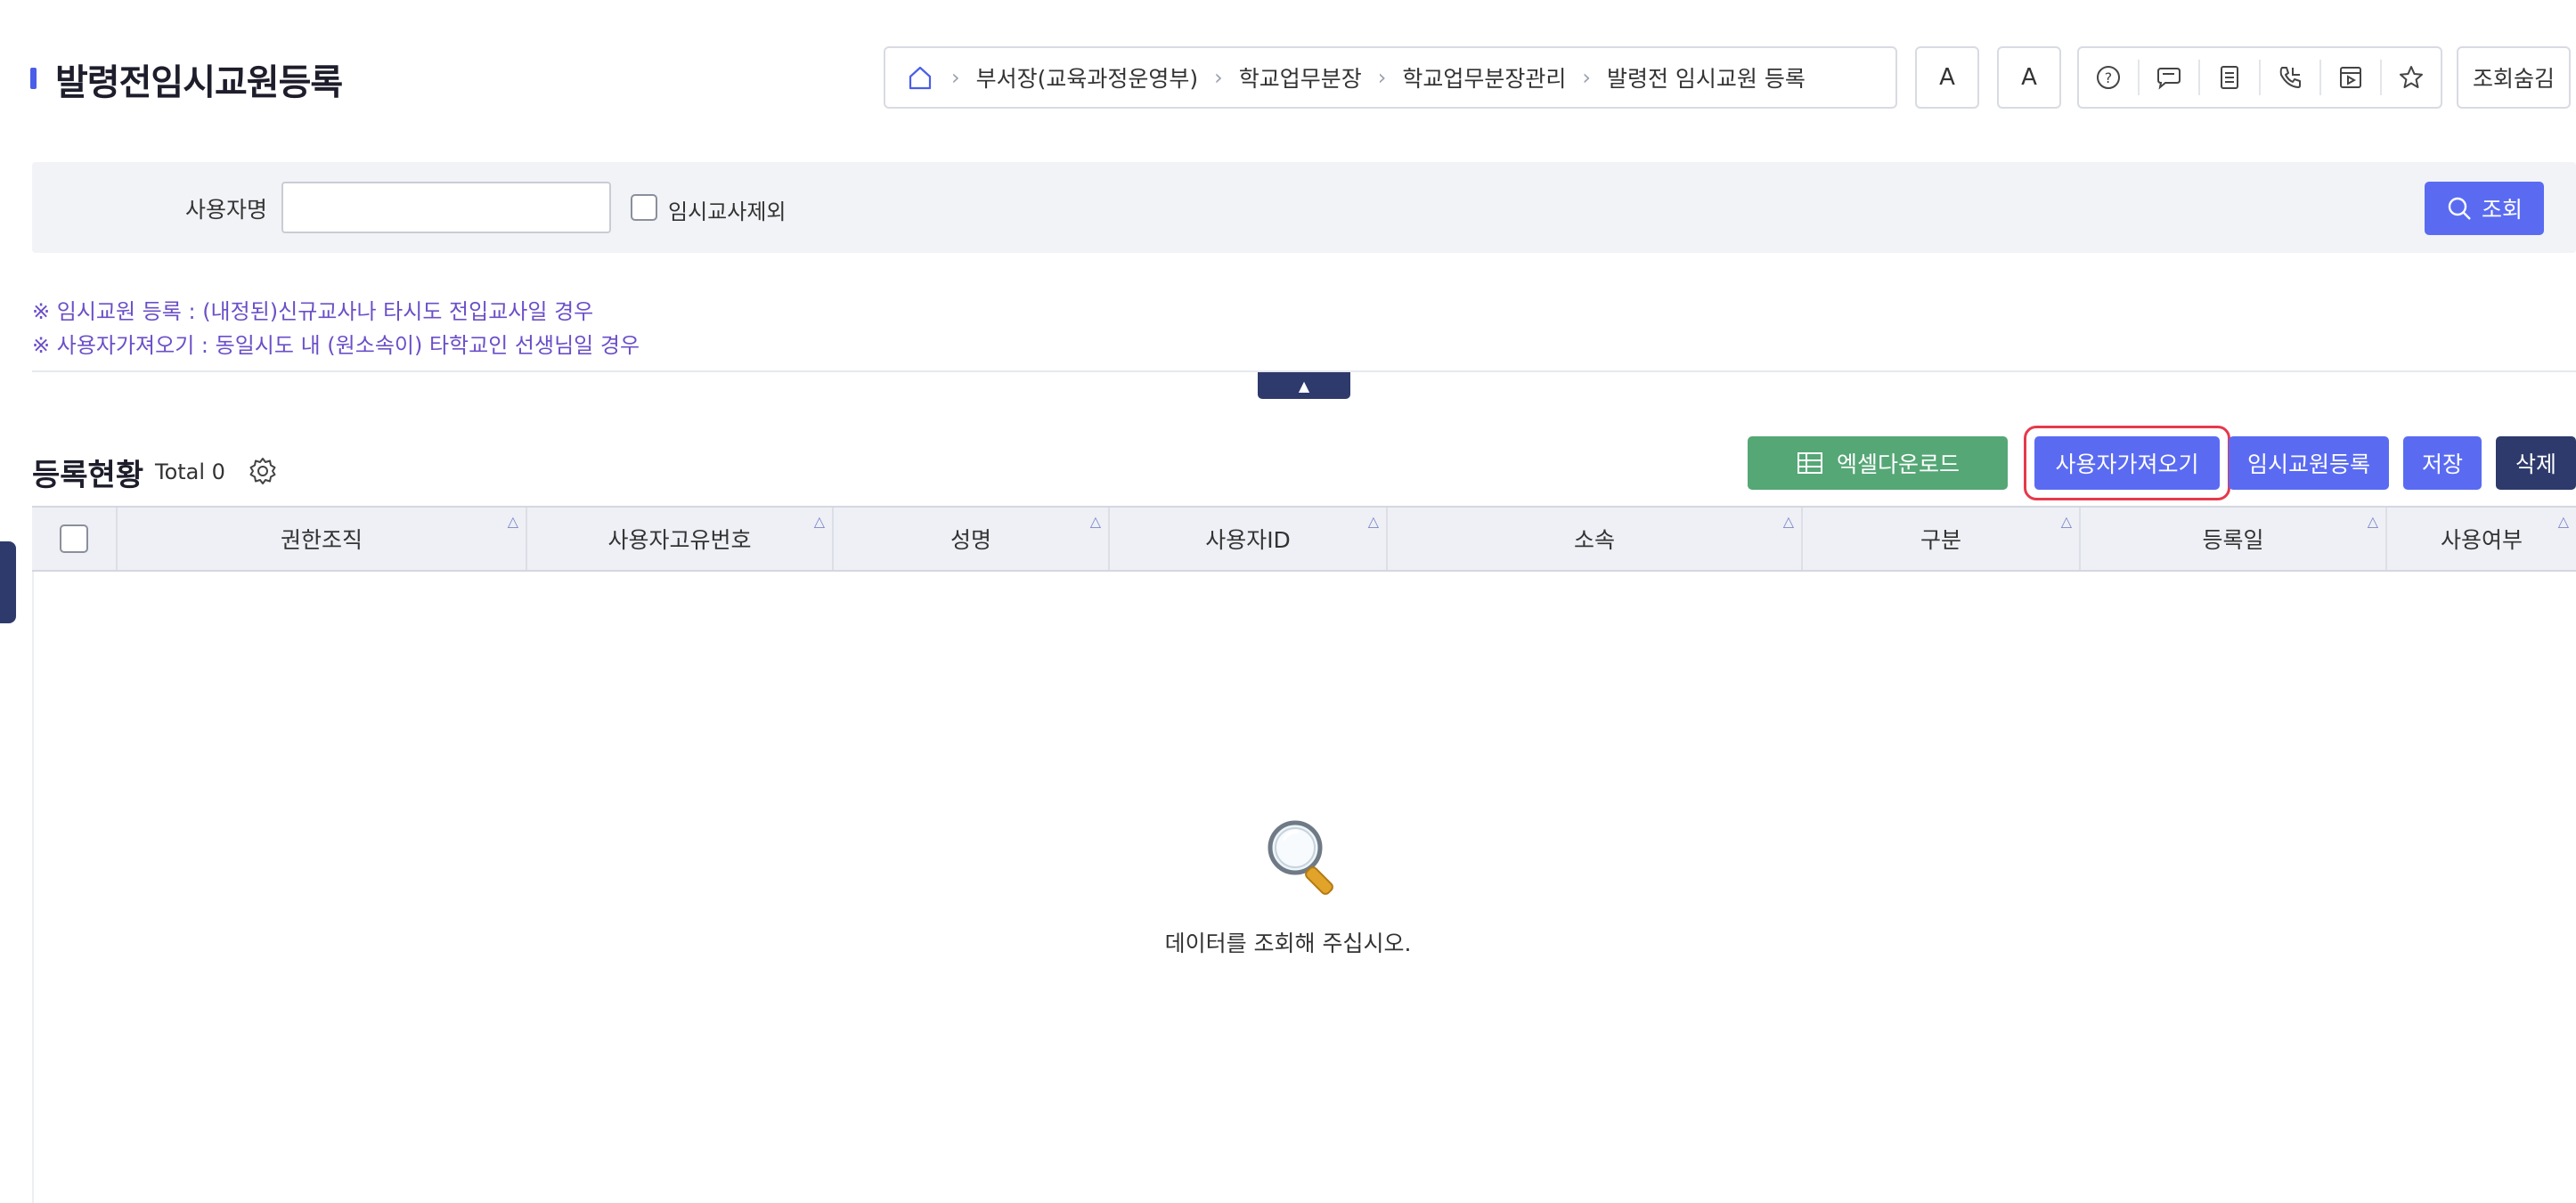  I want to click on star-icon, so click(2411, 77).